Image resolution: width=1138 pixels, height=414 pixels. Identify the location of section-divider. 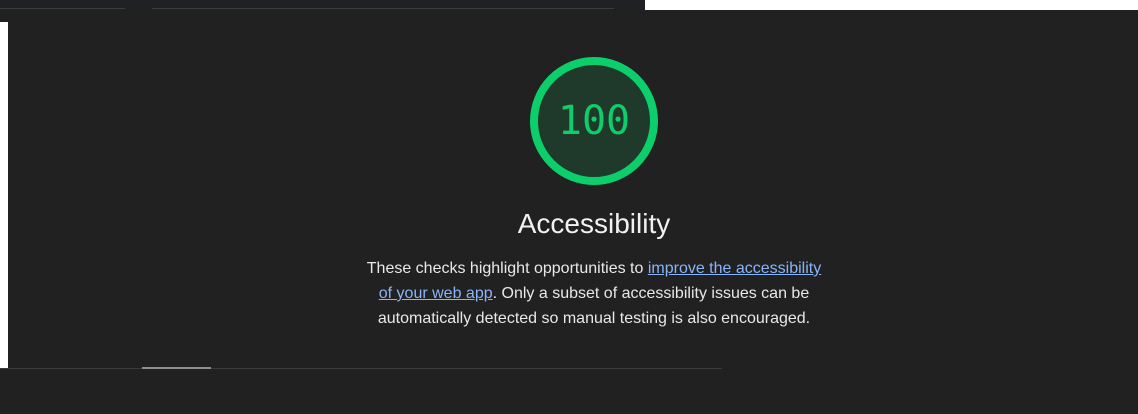
(361, 368).